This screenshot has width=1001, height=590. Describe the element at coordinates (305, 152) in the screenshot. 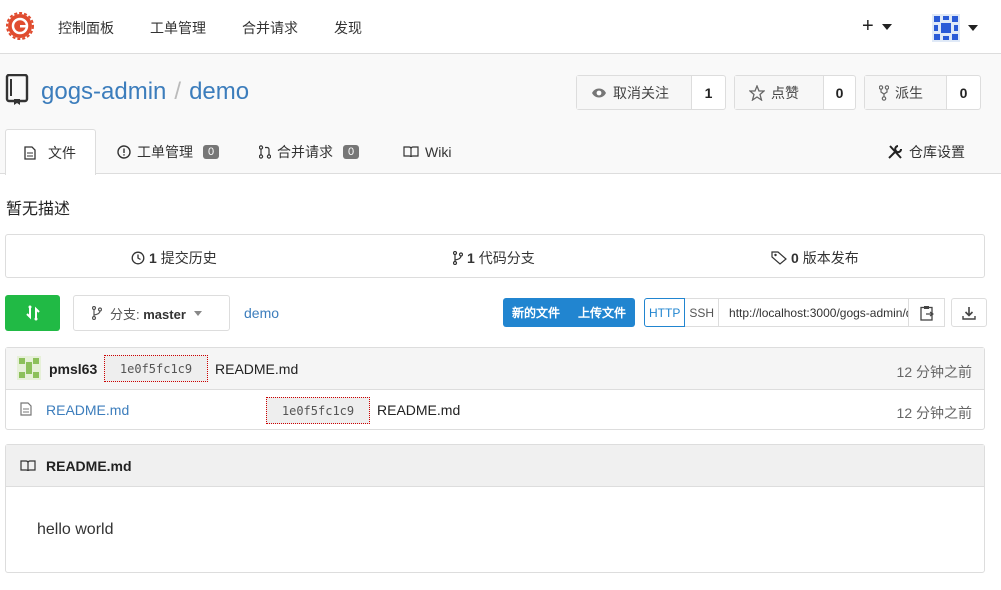

I see `tab-pulls-label: 合并请求` at that location.